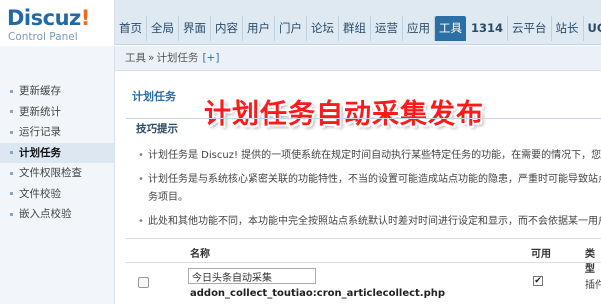  I want to click on sidebar-item-label: 嵌入点校验, so click(45, 214).